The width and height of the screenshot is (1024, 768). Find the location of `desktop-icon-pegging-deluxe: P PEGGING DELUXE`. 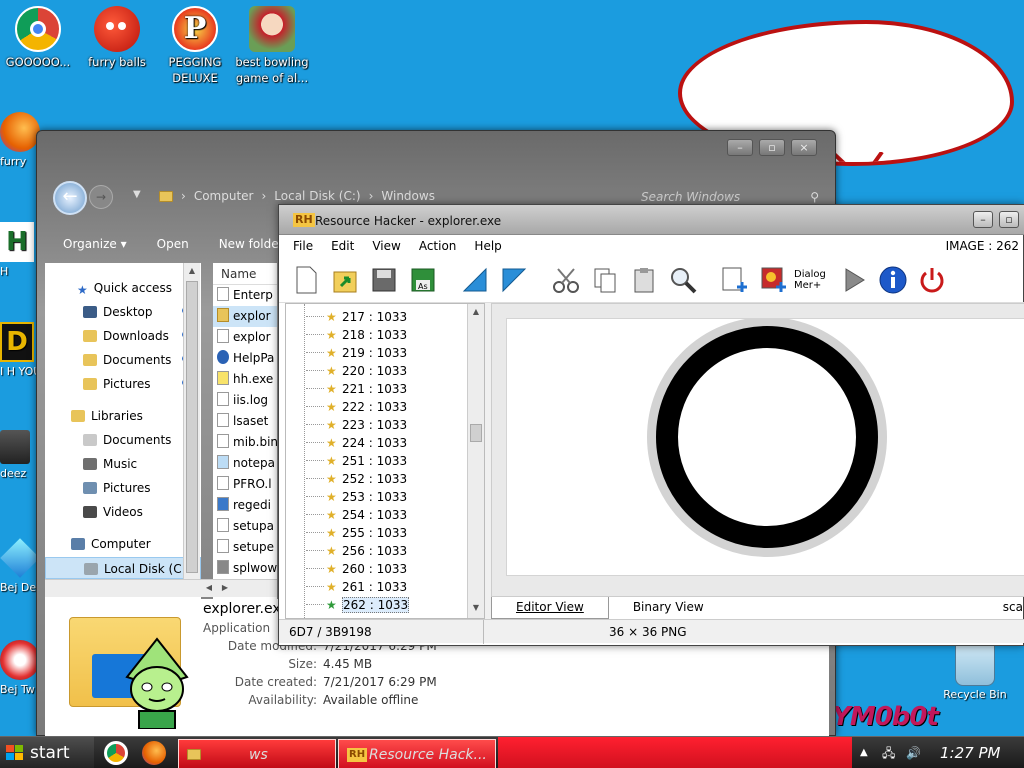

desktop-icon-pegging-deluxe: P PEGGING DELUXE is located at coordinates (195, 46).